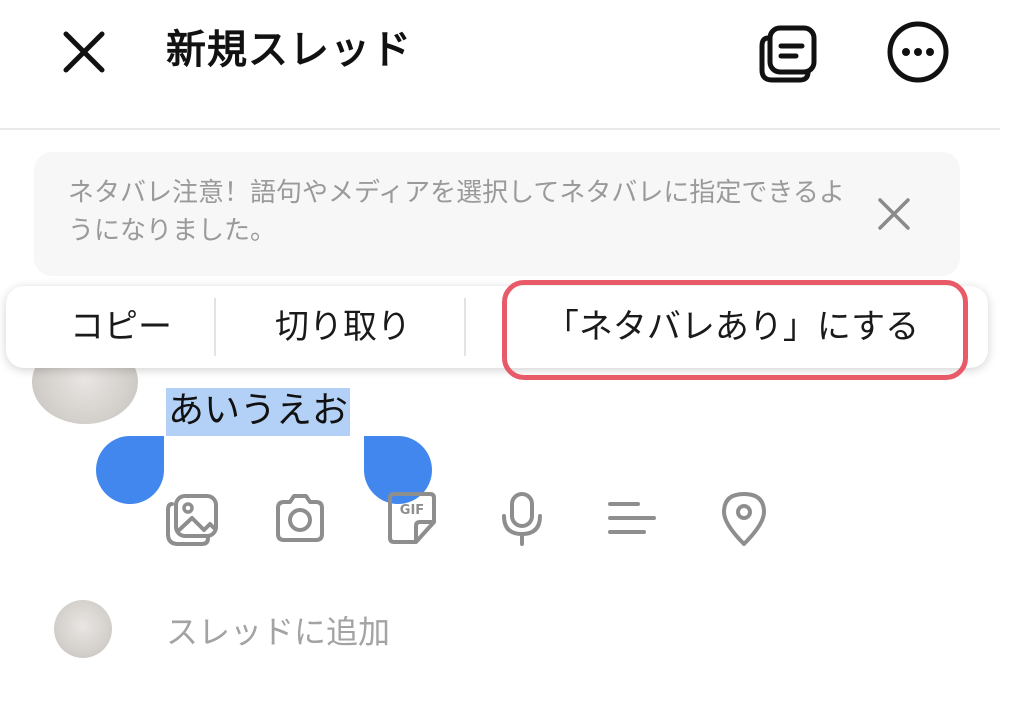 The image size is (1024, 702). I want to click on location-pin-icon, so click(744, 519).